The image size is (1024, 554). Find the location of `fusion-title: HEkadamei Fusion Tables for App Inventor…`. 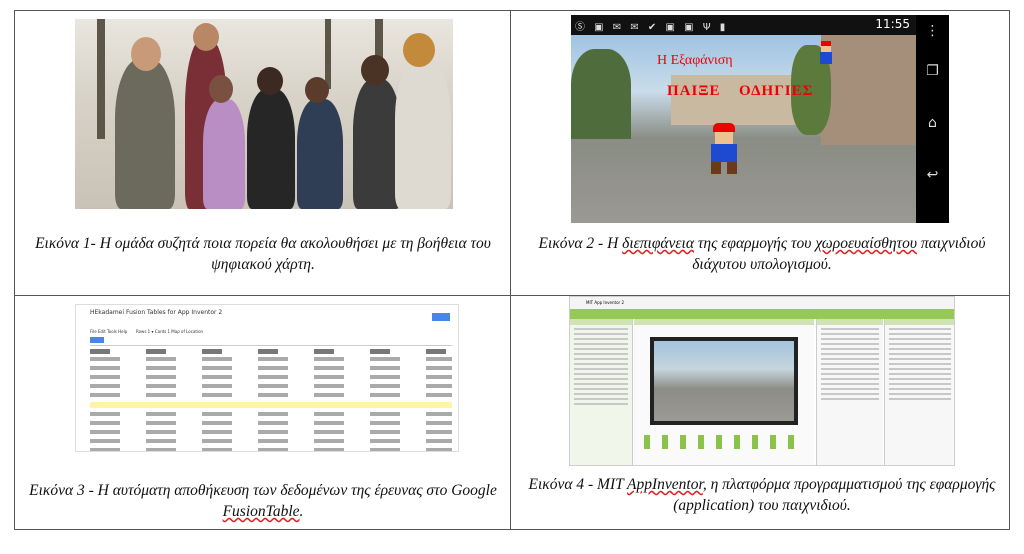

fusion-title: HEkadamei Fusion Tables for App Inventor… is located at coordinates (156, 312).